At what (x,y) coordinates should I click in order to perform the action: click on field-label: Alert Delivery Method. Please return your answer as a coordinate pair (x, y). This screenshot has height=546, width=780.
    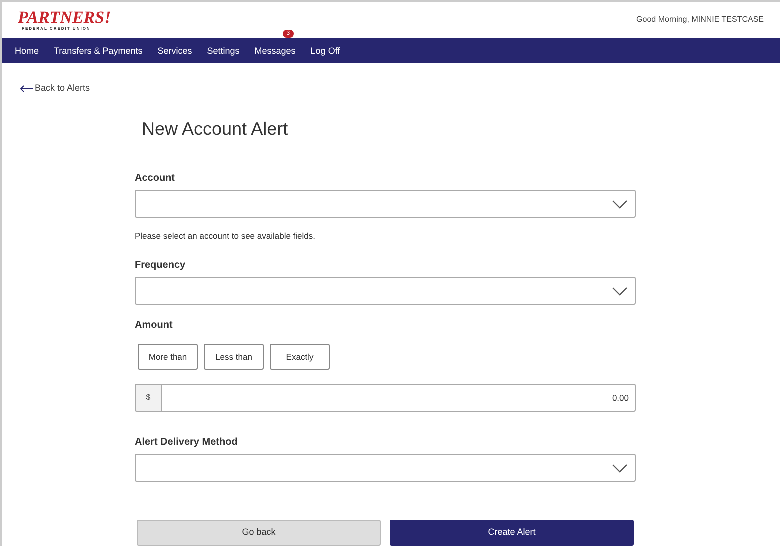
    Looking at the image, I should click on (187, 443).